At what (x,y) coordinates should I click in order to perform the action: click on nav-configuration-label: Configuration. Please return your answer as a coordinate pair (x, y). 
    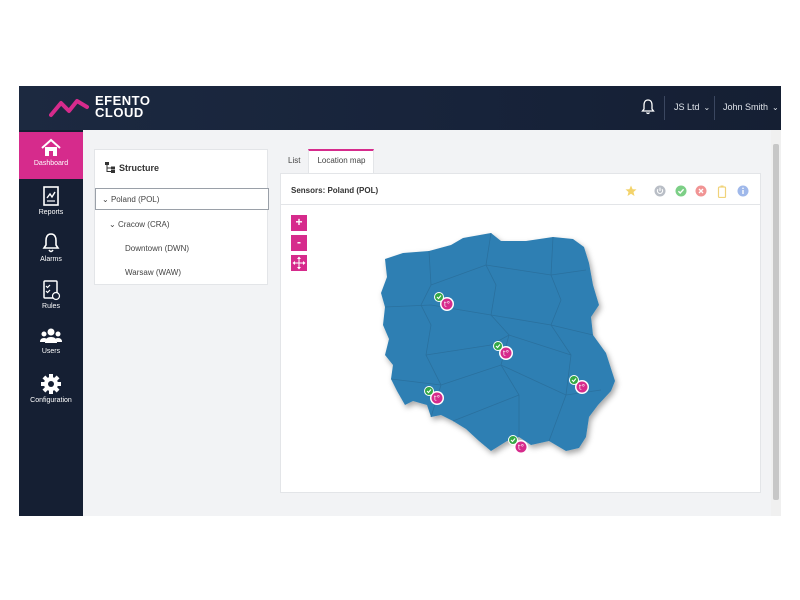
    Looking at the image, I should click on (51, 400).